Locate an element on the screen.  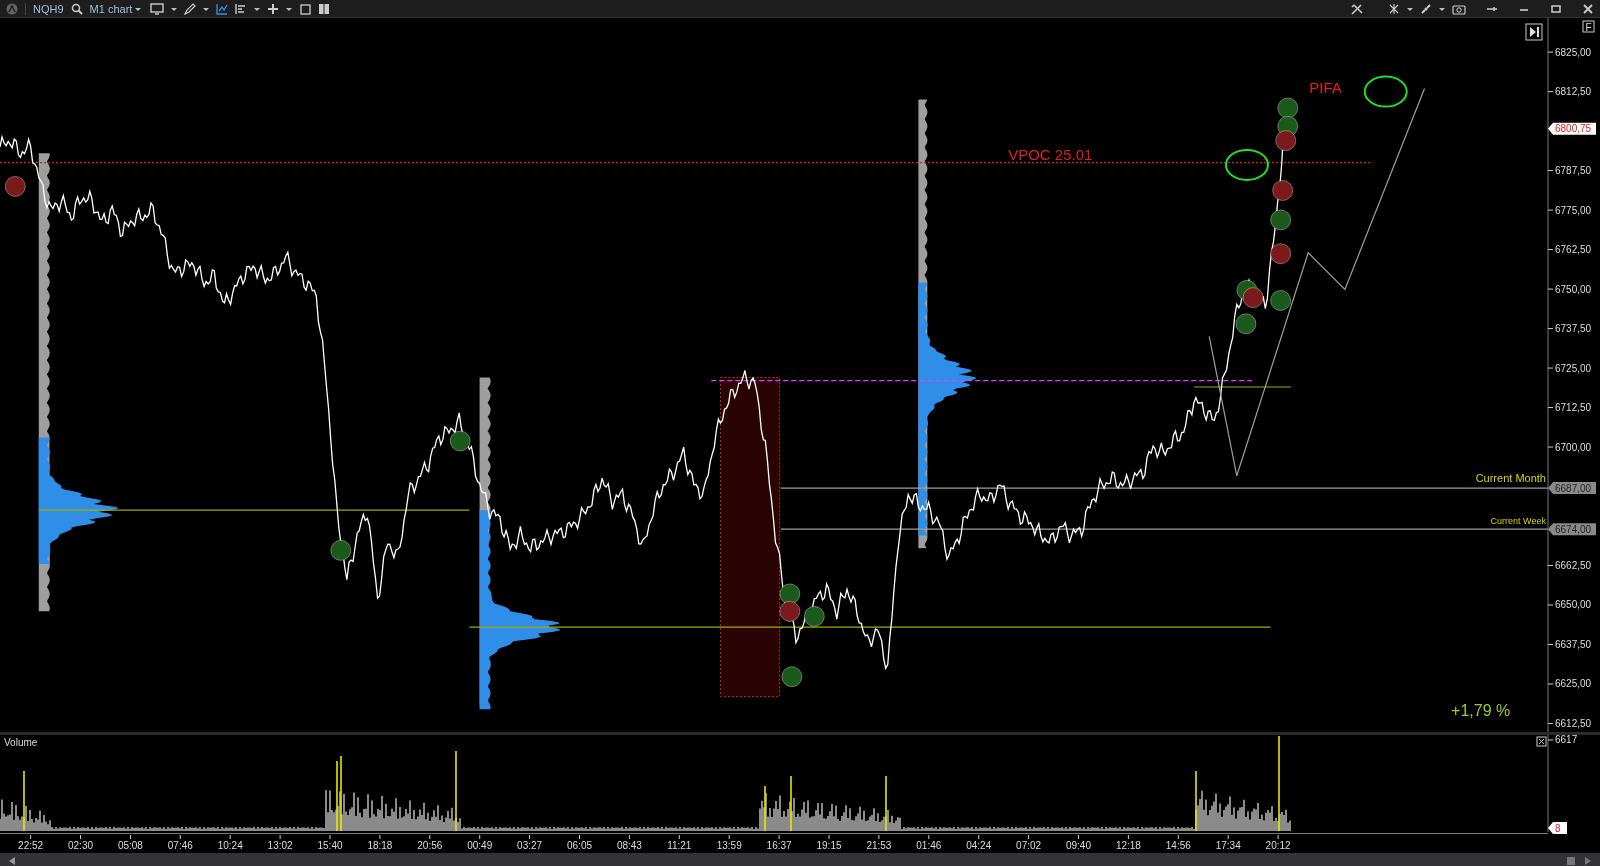
price-tag: 6674,00 is located at coordinates (1572, 529).